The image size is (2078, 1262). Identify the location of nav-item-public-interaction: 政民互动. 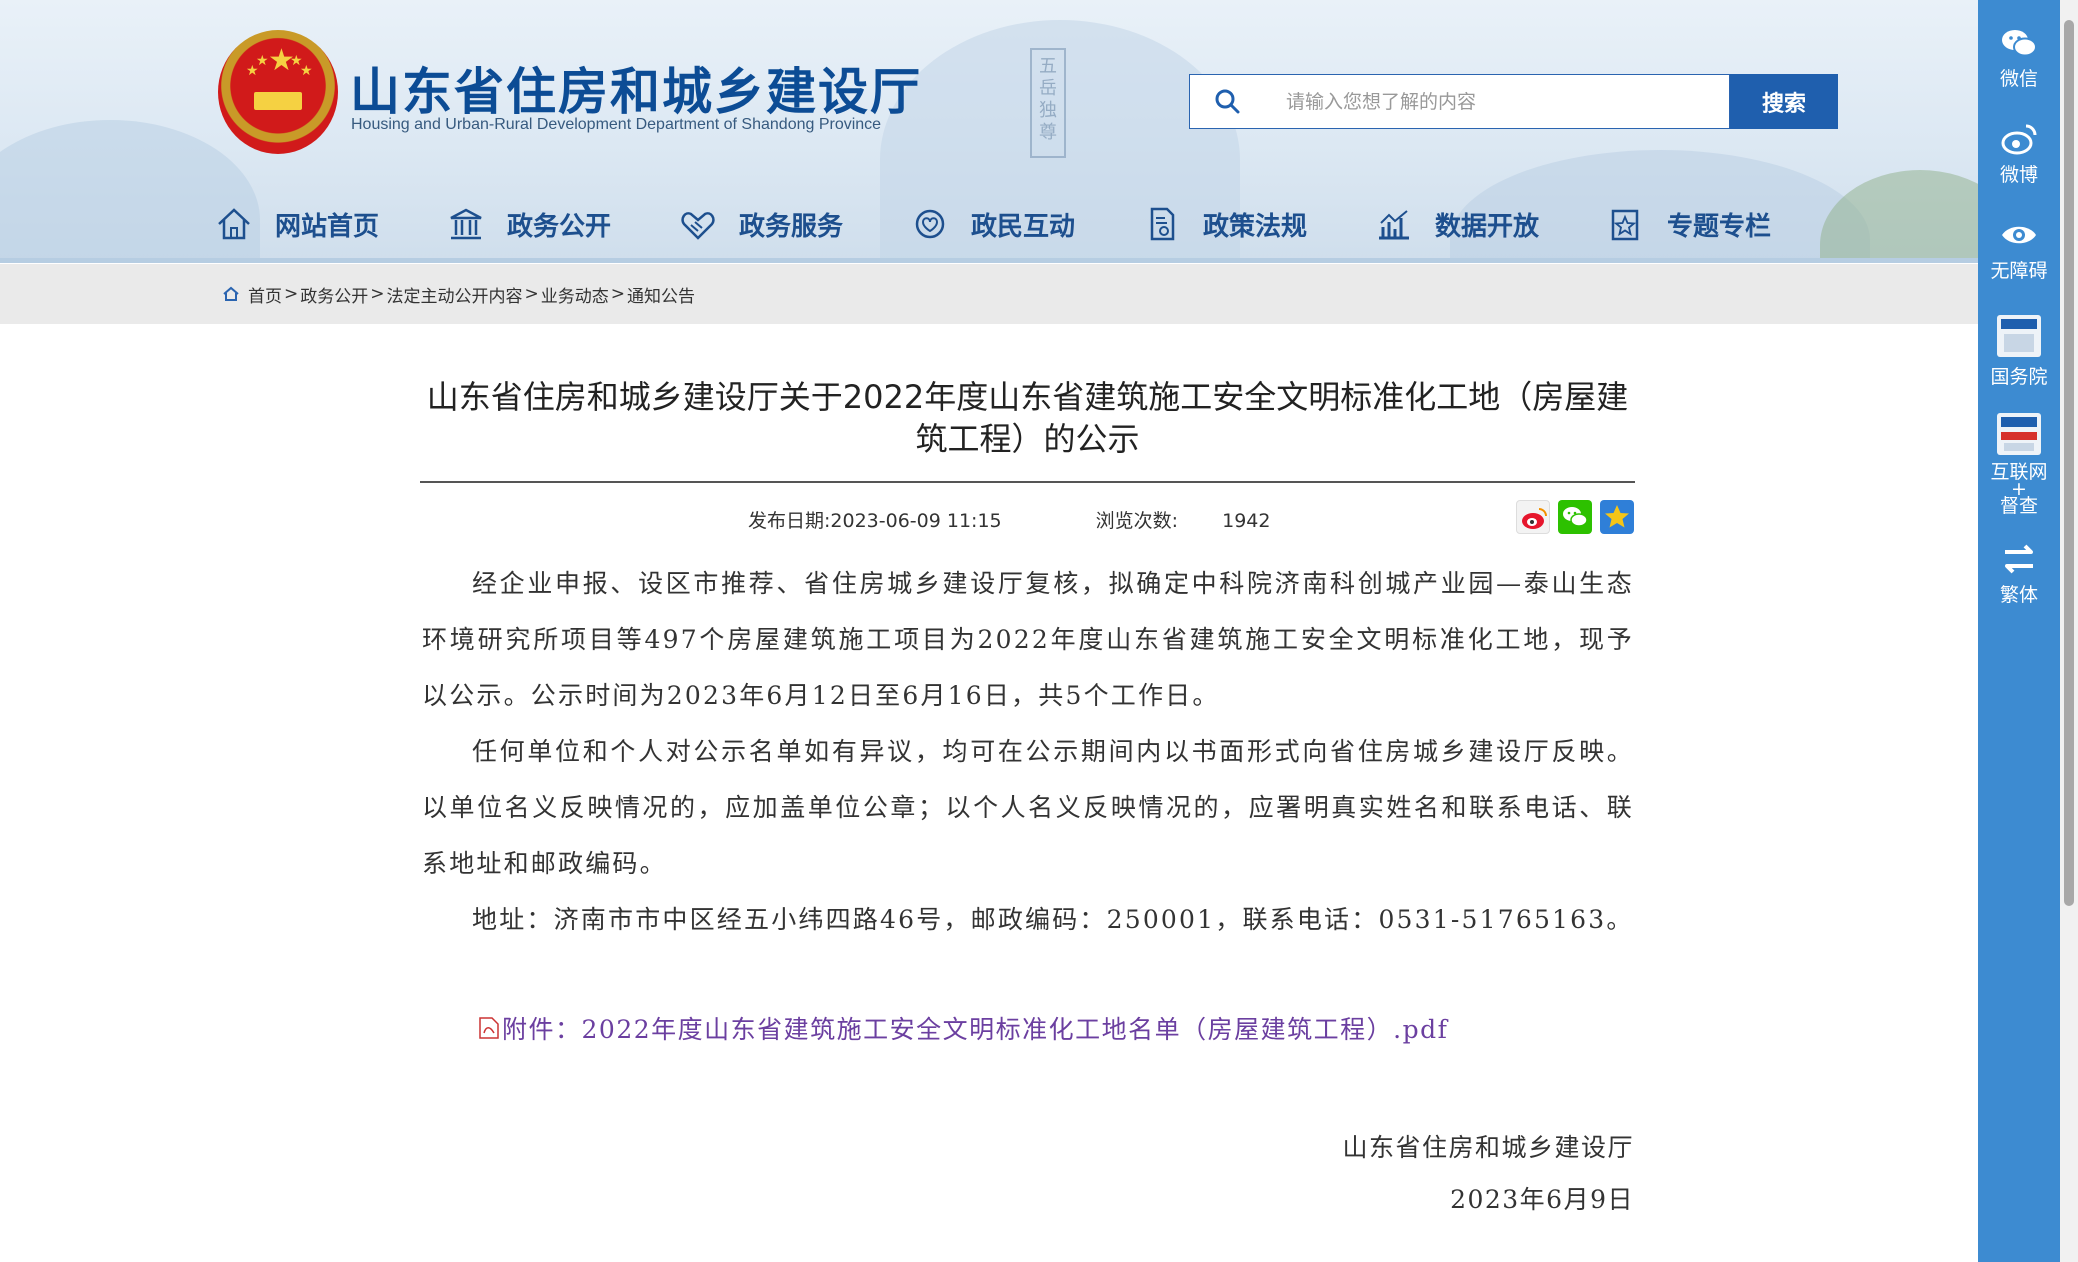
(1027, 224).